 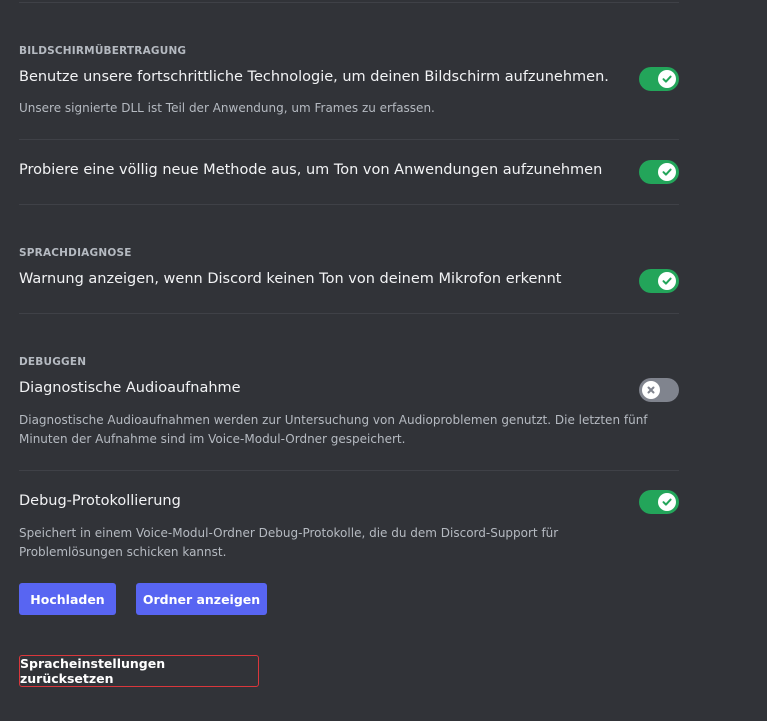 I want to click on mic-warning-toggle, so click(x=659, y=281).